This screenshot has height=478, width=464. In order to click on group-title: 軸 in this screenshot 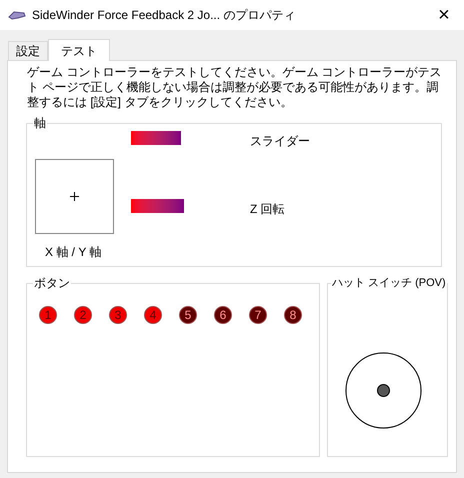, I will do `click(40, 123)`.